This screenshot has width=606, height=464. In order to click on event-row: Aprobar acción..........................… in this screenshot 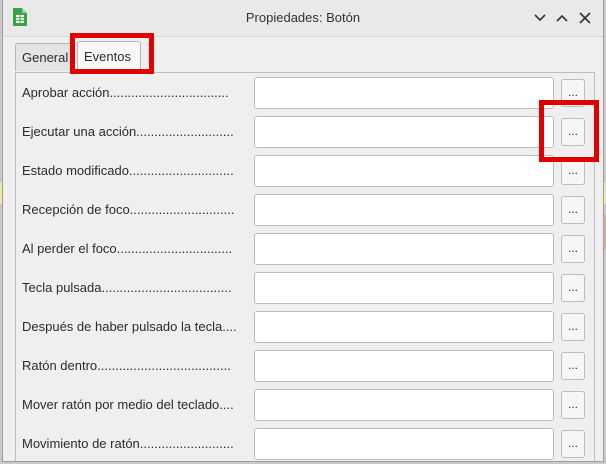, I will do `click(305, 93)`.